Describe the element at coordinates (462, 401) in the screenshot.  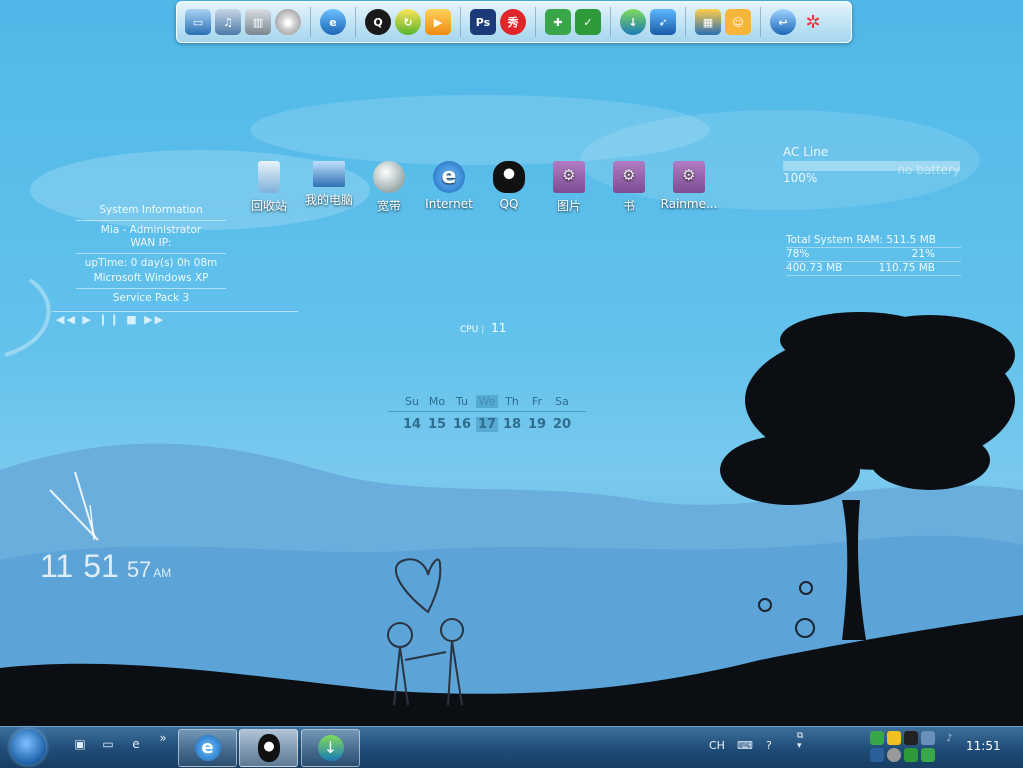
I see `weekday: Tu` at that location.